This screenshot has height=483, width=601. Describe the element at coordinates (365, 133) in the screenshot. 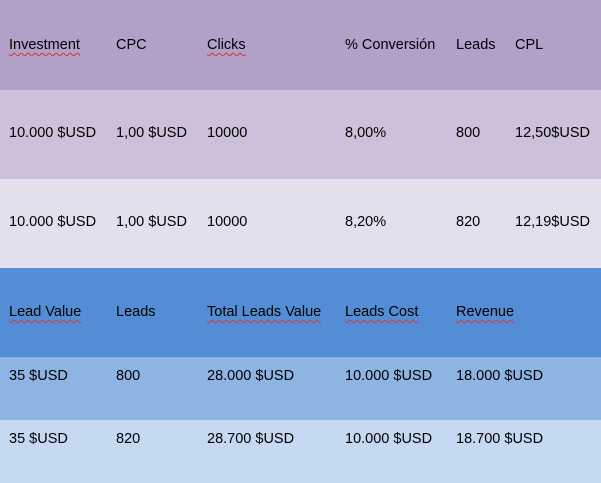

I see `table1-cell-conversion: 8,00%` at that location.